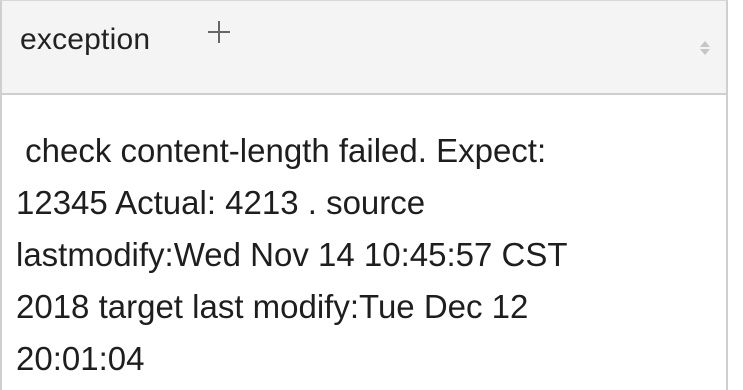 Image resolution: width=743 pixels, height=390 pixels. Describe the element at coordinates (80, 358) in the screenshot. I see `message-line: 20:01:04` at that location.